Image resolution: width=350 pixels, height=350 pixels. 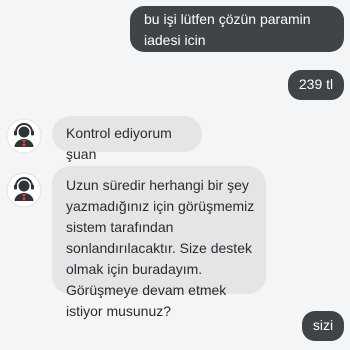 I want to click on message-text: sizi, so click(x=323, y=325).